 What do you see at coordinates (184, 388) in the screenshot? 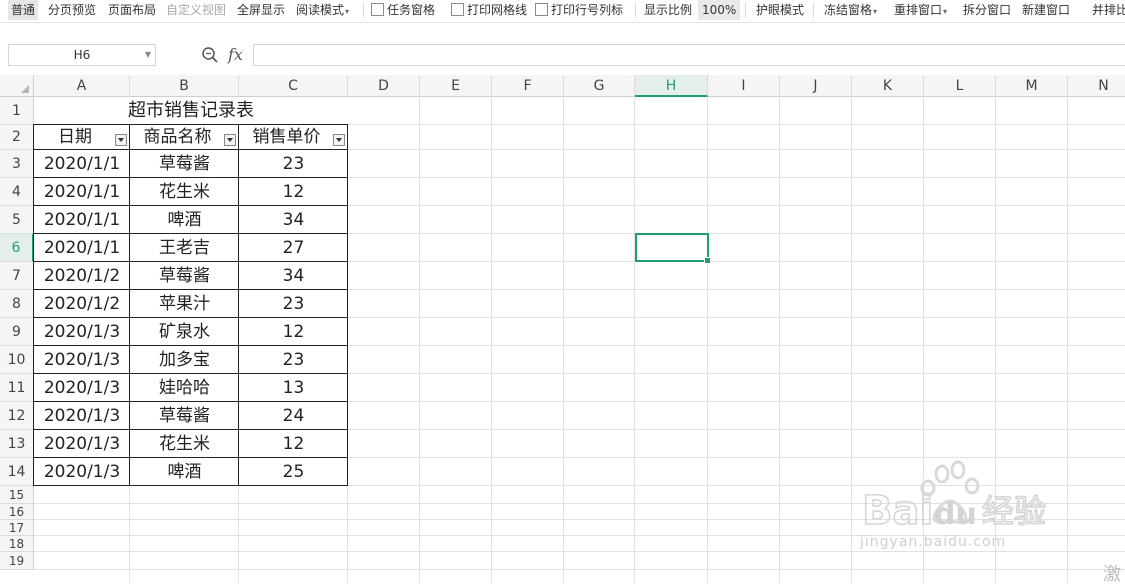
I see `table-cell: 娃哈哈` at bounding box center [184, 388].